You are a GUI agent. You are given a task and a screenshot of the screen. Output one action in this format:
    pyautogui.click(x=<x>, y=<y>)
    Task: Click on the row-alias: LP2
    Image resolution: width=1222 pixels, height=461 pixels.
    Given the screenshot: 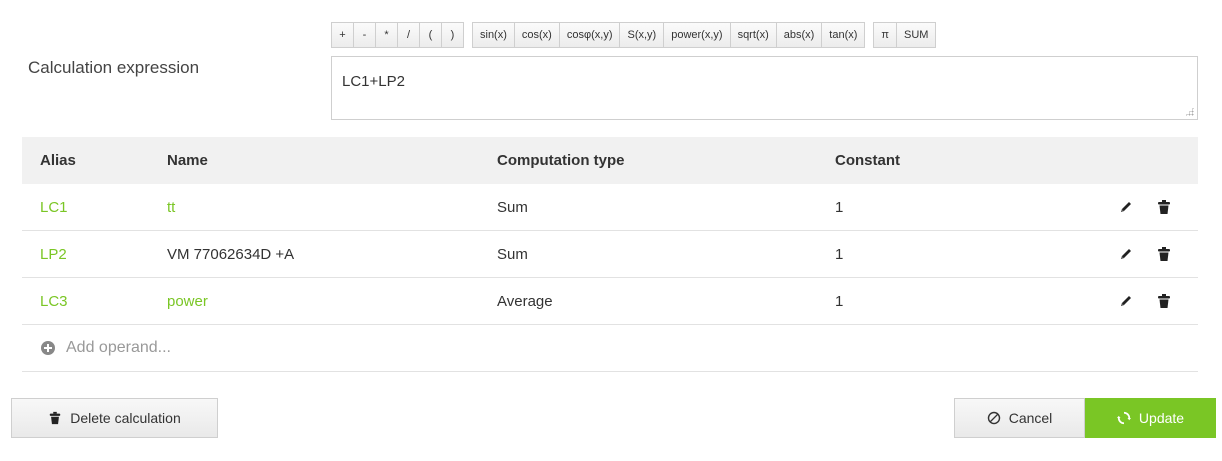 What is the action you would take?
    pyautogui.click(x=53, y=254)
    